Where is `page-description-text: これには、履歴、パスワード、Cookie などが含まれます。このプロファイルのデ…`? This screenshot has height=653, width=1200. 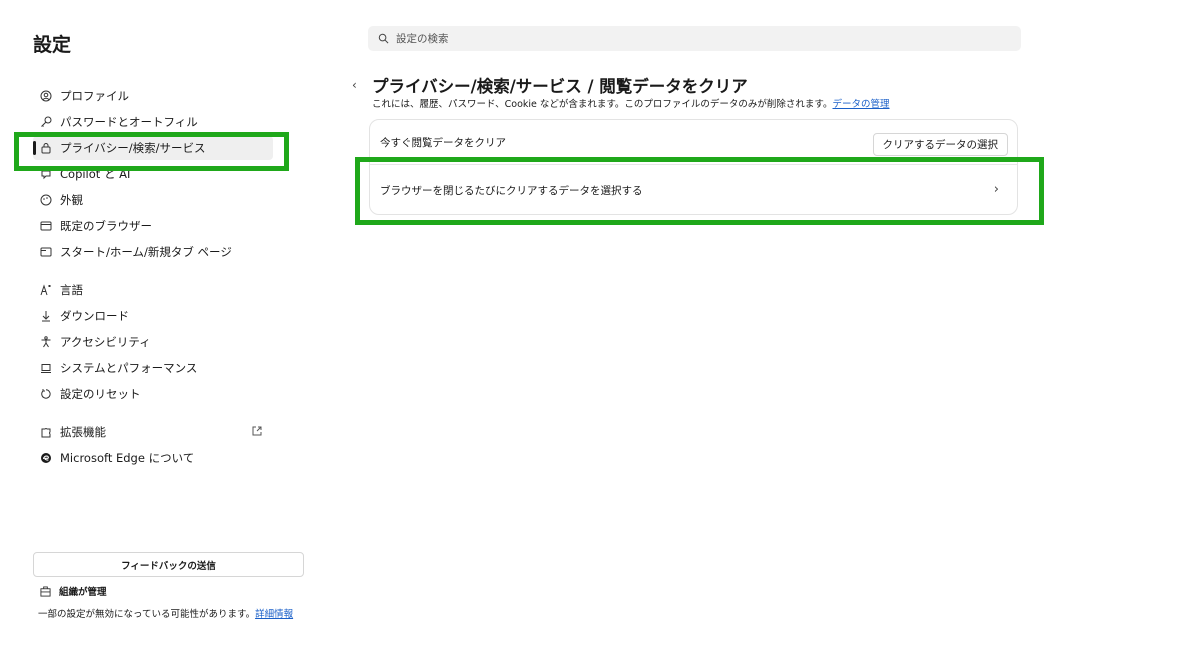 page-description-text: これには、履歴、パスワード、Cookie などが含まれます。このプロファイルのデ… is located at coordinates (602, 104).